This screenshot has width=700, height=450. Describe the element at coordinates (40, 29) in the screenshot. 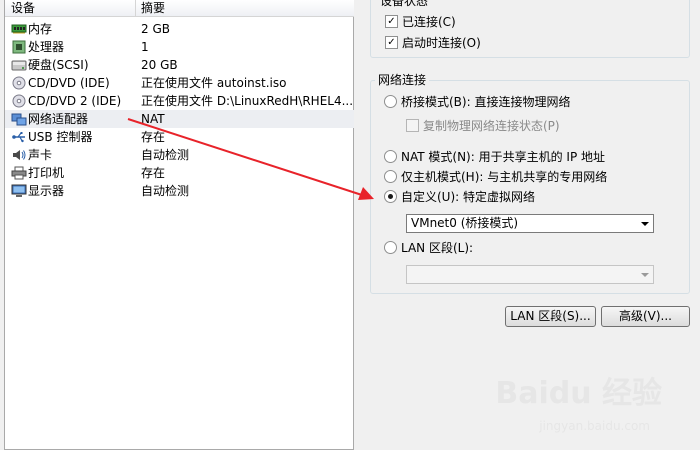

I see `device-name: 内存` at that location.